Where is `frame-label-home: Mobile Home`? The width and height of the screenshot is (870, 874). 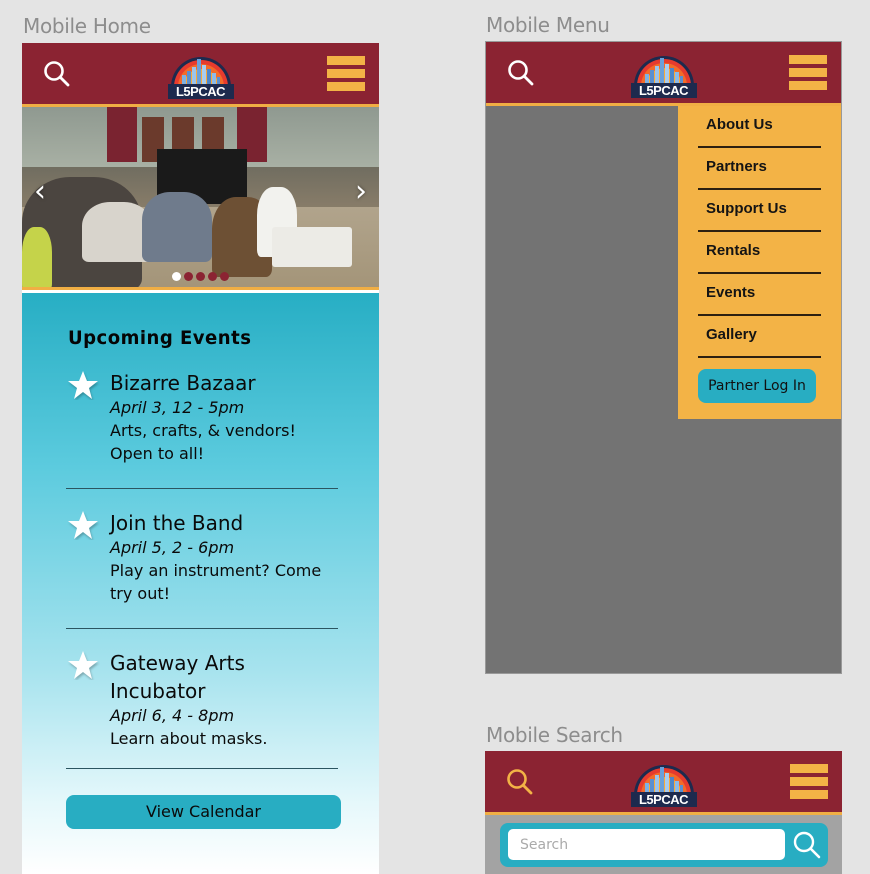 frame-label-home: Mobile Home is located at coordinates (87, 26).